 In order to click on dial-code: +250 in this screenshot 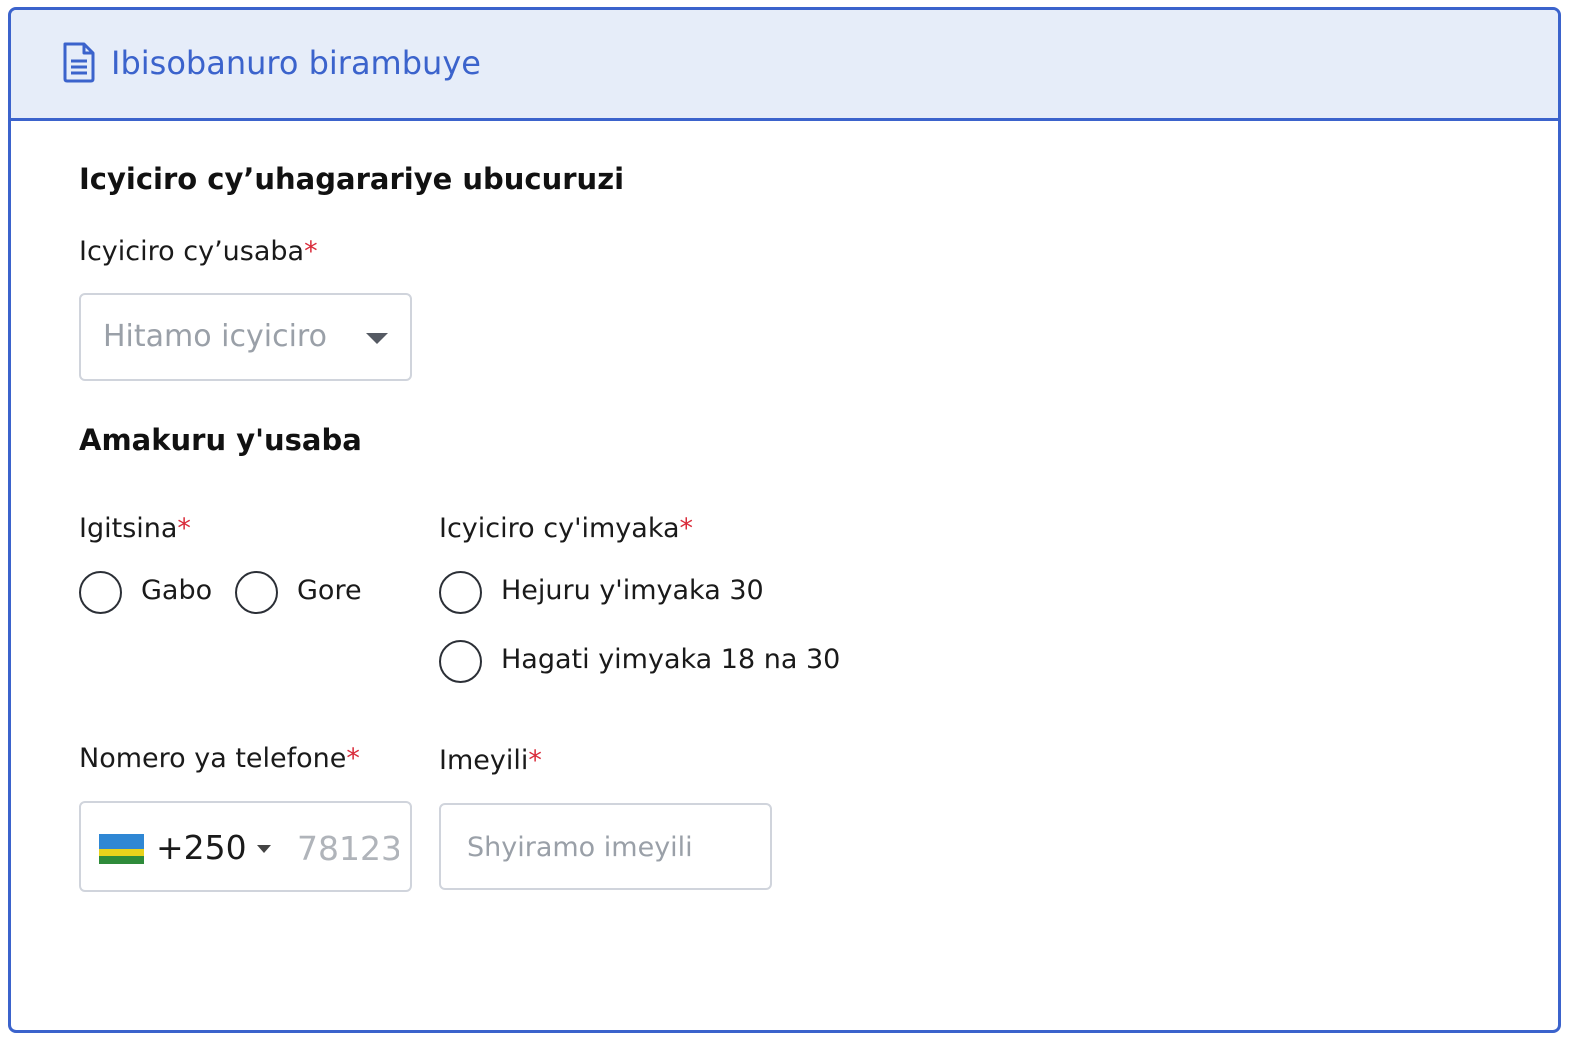, I will do `click(201, 847)`.